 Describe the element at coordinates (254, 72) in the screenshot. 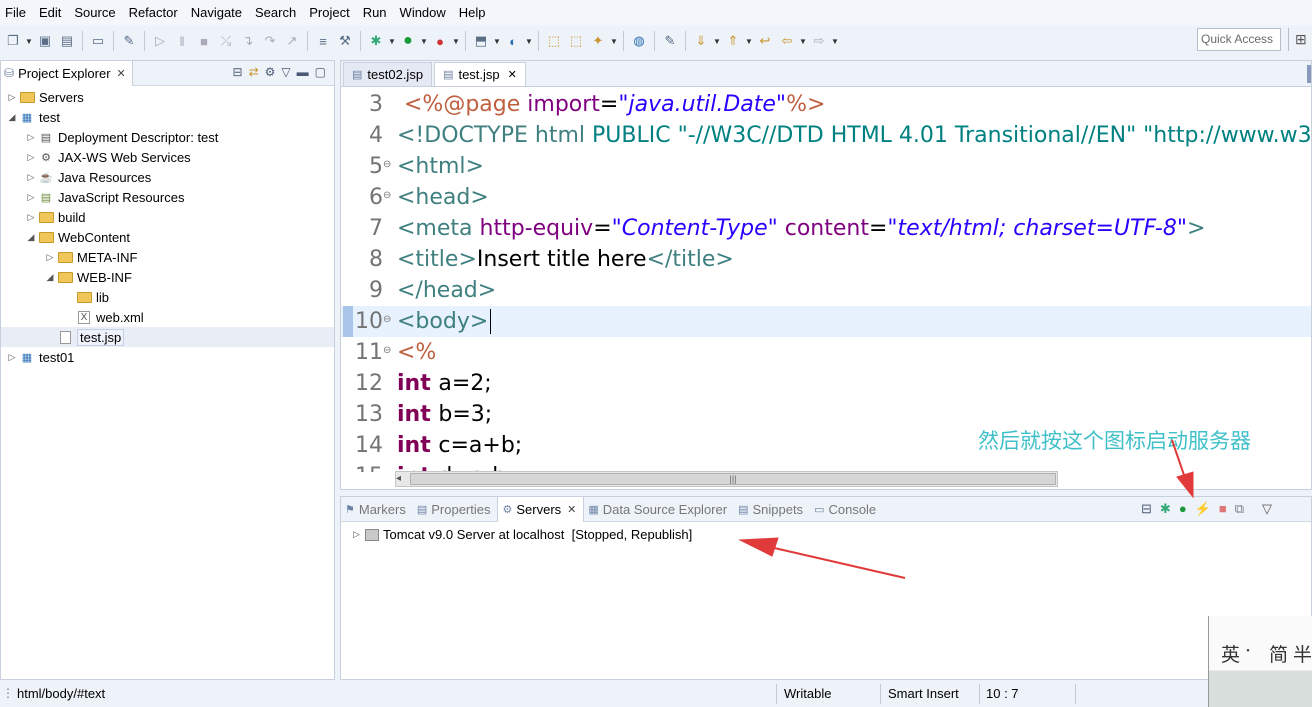

I see `link-editor-icon: ⇄` at that location.